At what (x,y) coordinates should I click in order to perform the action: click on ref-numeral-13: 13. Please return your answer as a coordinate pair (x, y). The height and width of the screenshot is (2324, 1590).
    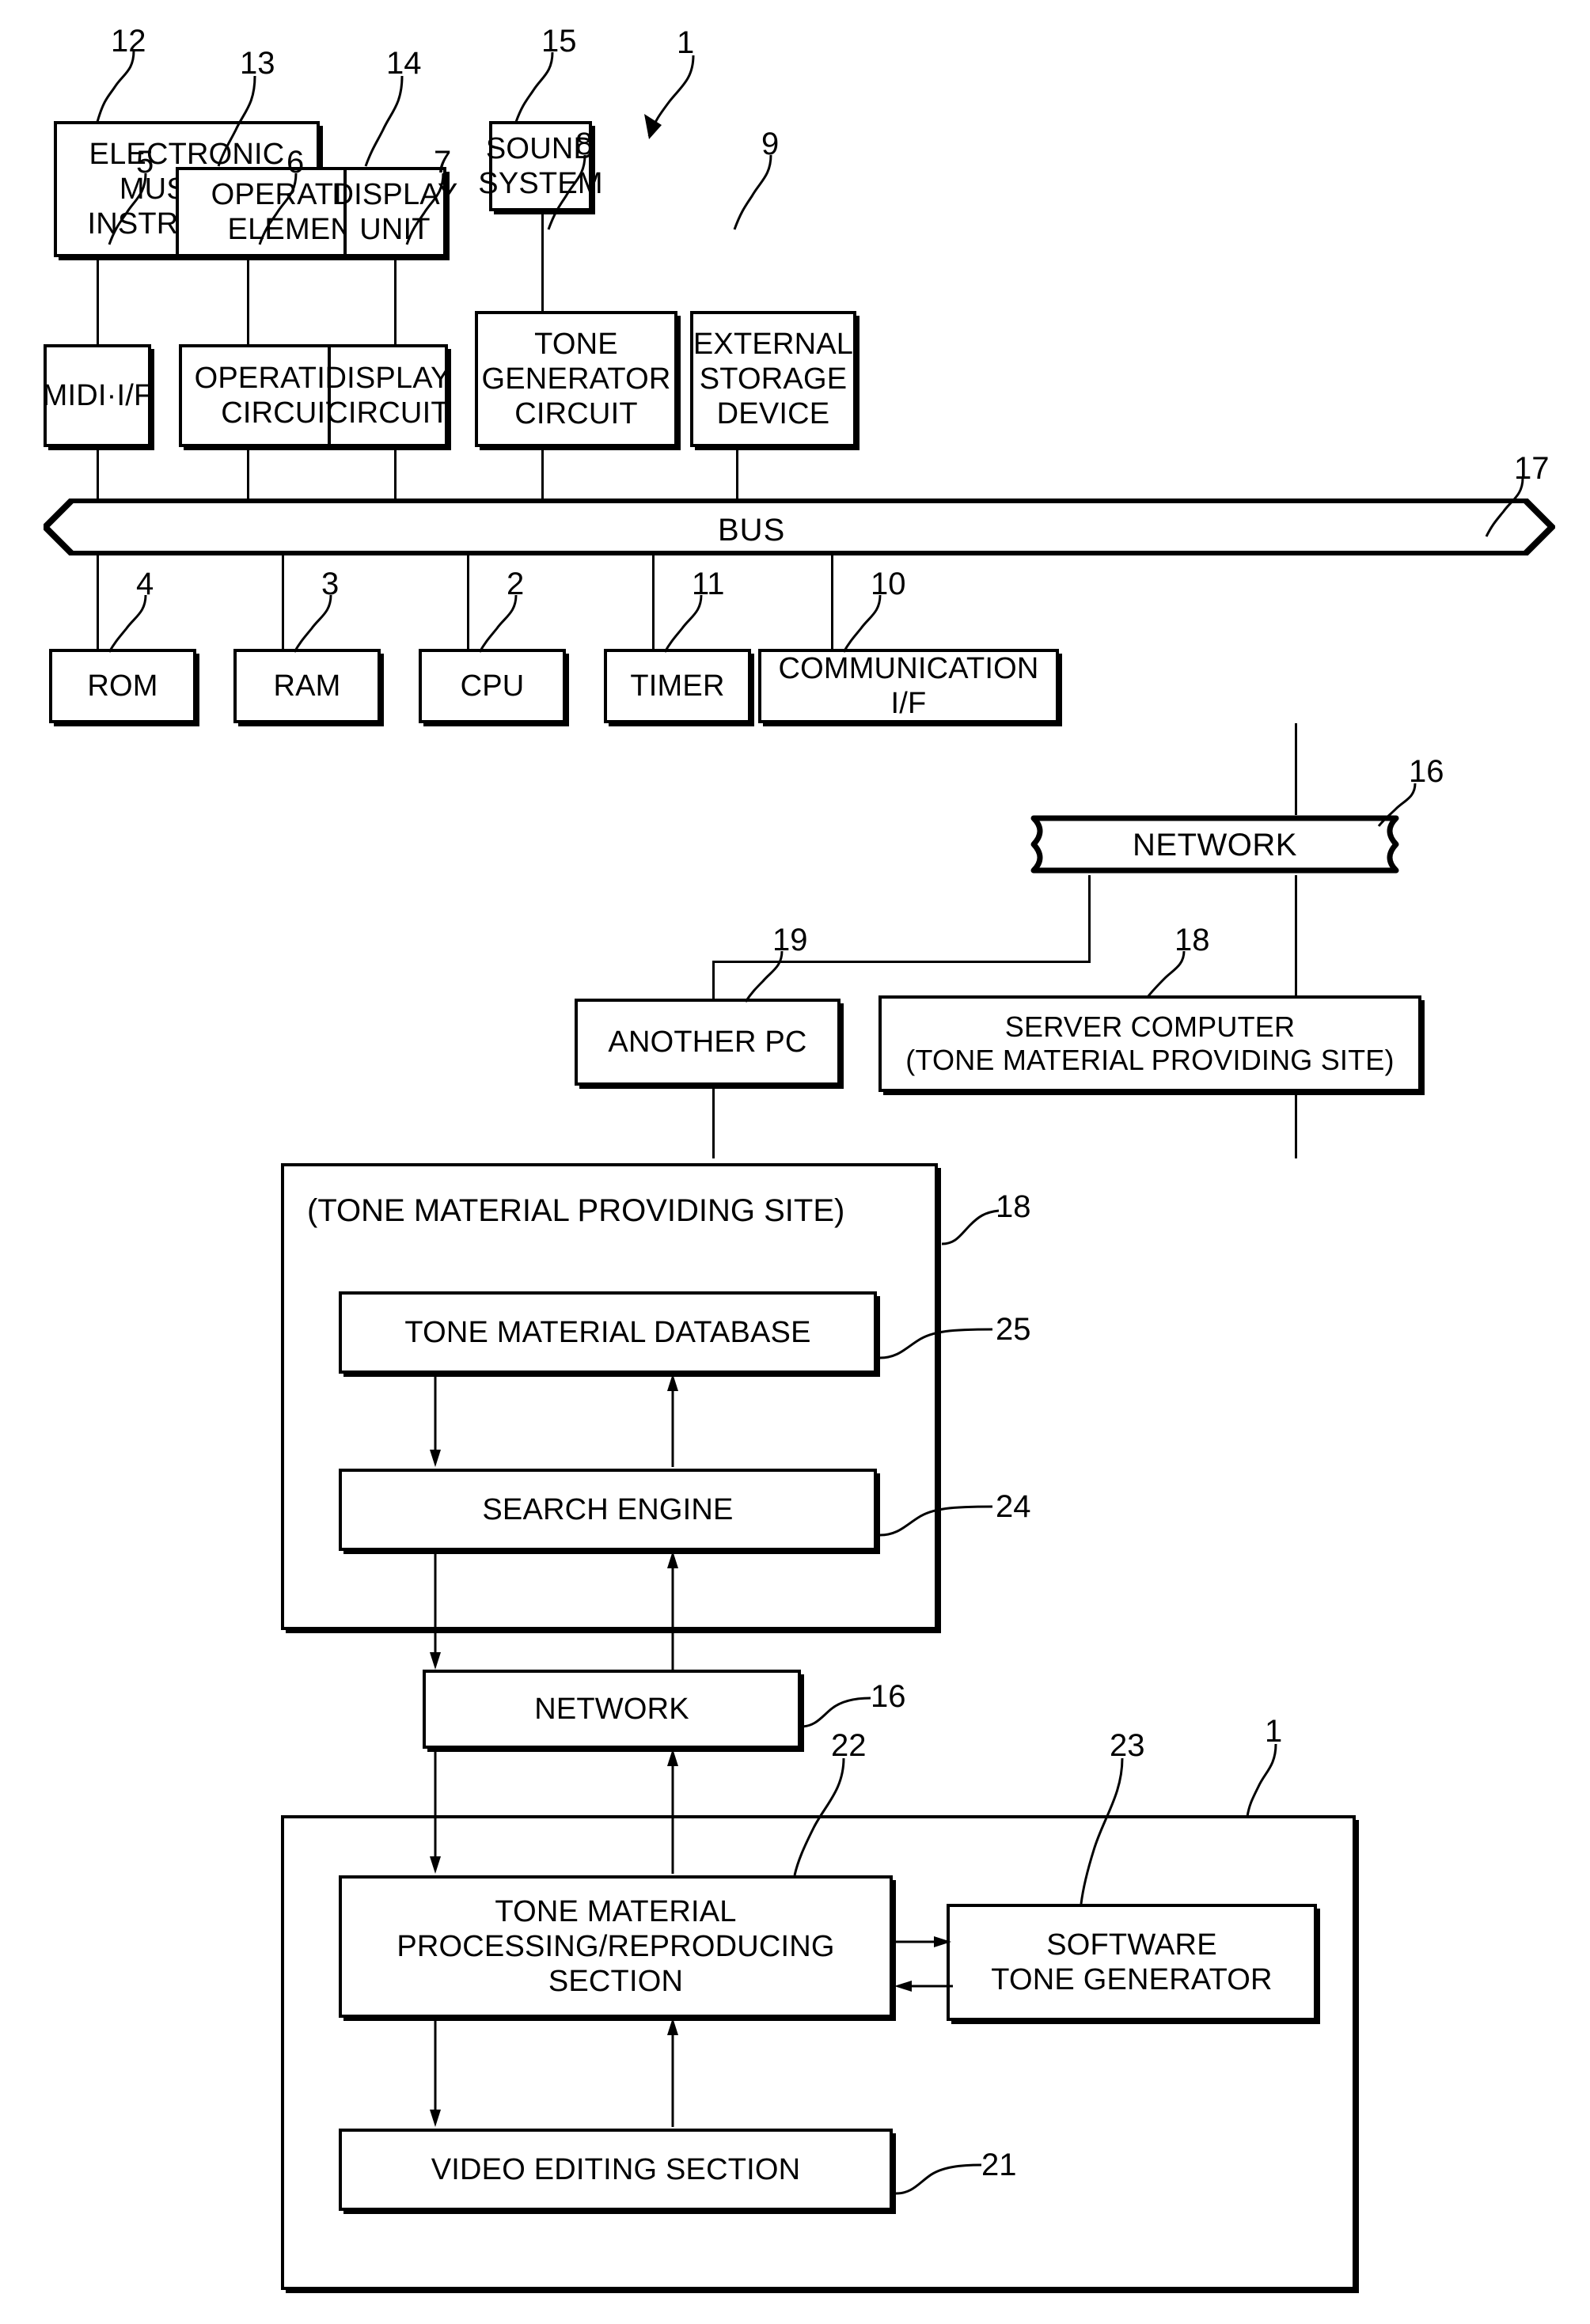
    Looking at the image, I should click on (257, 63).